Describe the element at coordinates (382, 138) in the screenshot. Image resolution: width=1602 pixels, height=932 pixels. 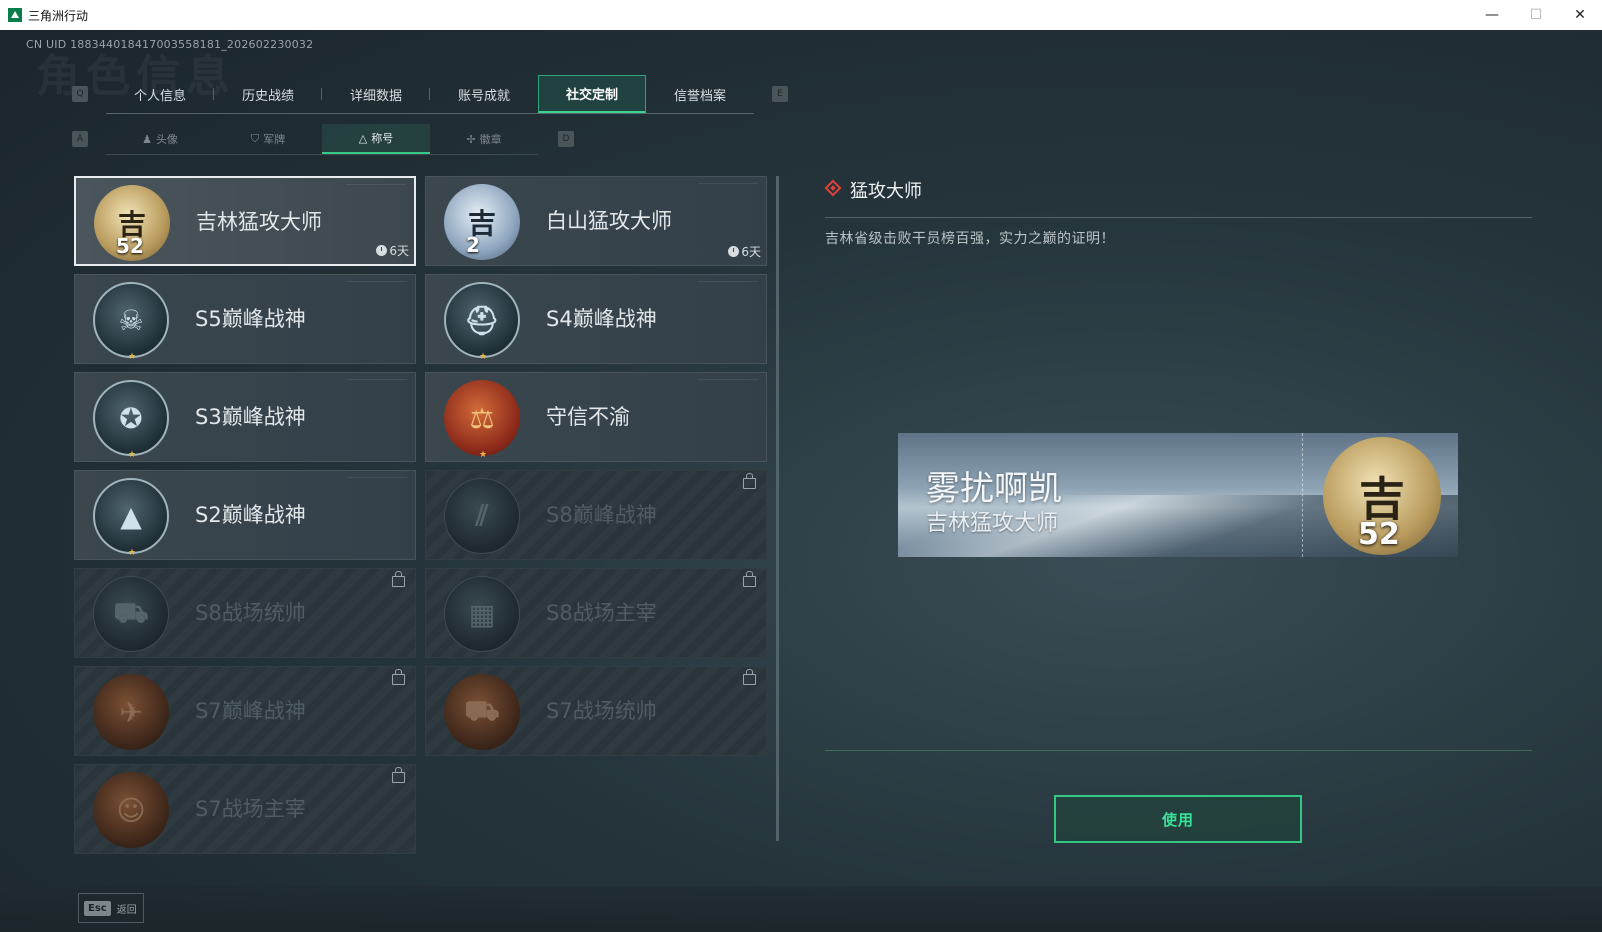
I see `subtab-title-label: 称号` at that location.